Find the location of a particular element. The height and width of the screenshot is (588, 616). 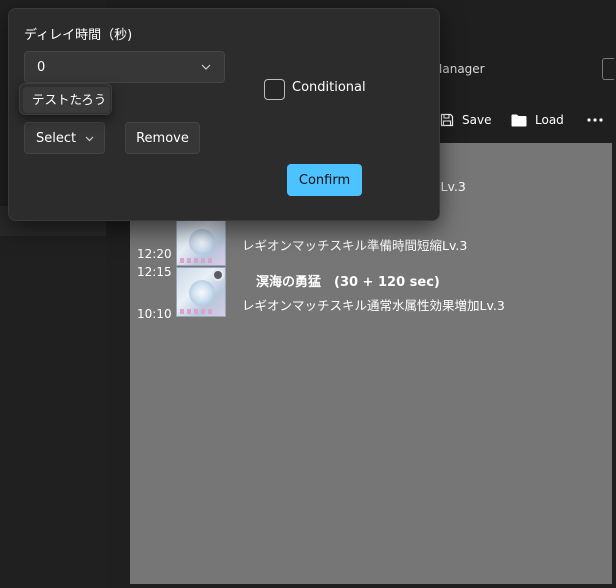

skill-description: レギオンマッチスキル準備時間短縮Lv.3 is located at coordinates (355, 245).